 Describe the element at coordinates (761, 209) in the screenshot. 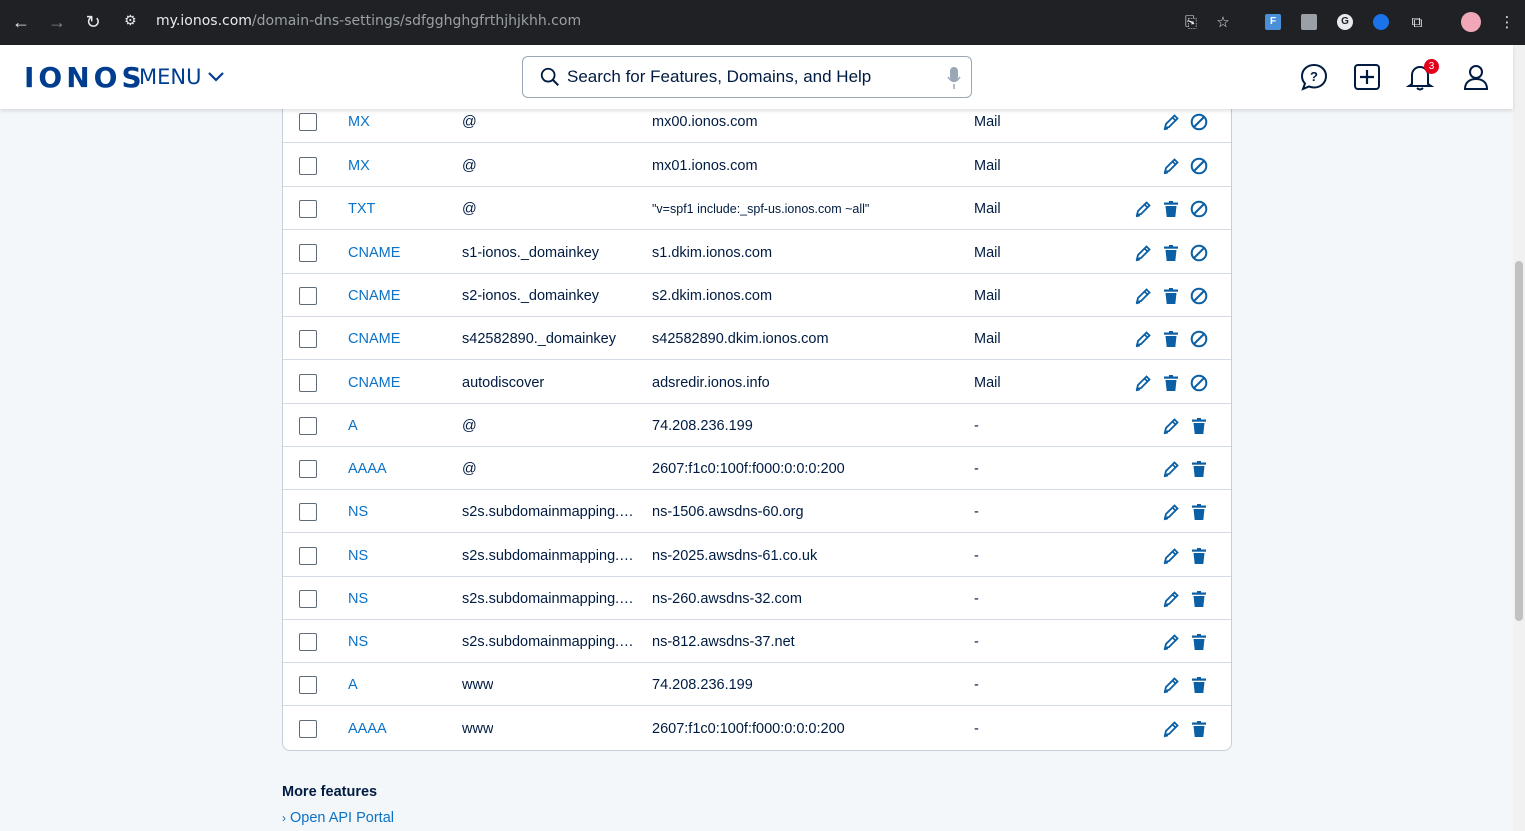

I see `record-value: "v=spf1 include:_spf-us.ionos.com ~all"` at that location.